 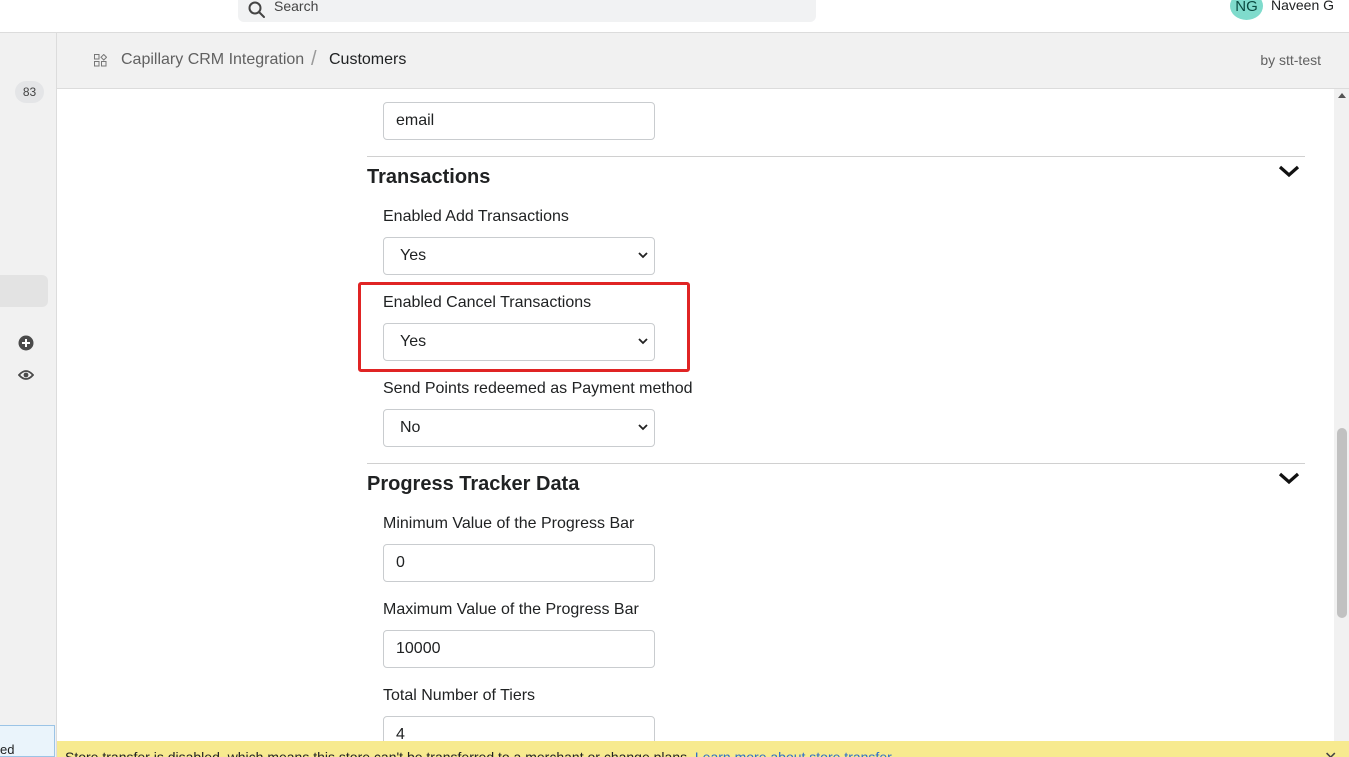 What do you see at coordinates (26, 375) in the screenshot?
I see `eye-icon` at bounding box center [26, 375].